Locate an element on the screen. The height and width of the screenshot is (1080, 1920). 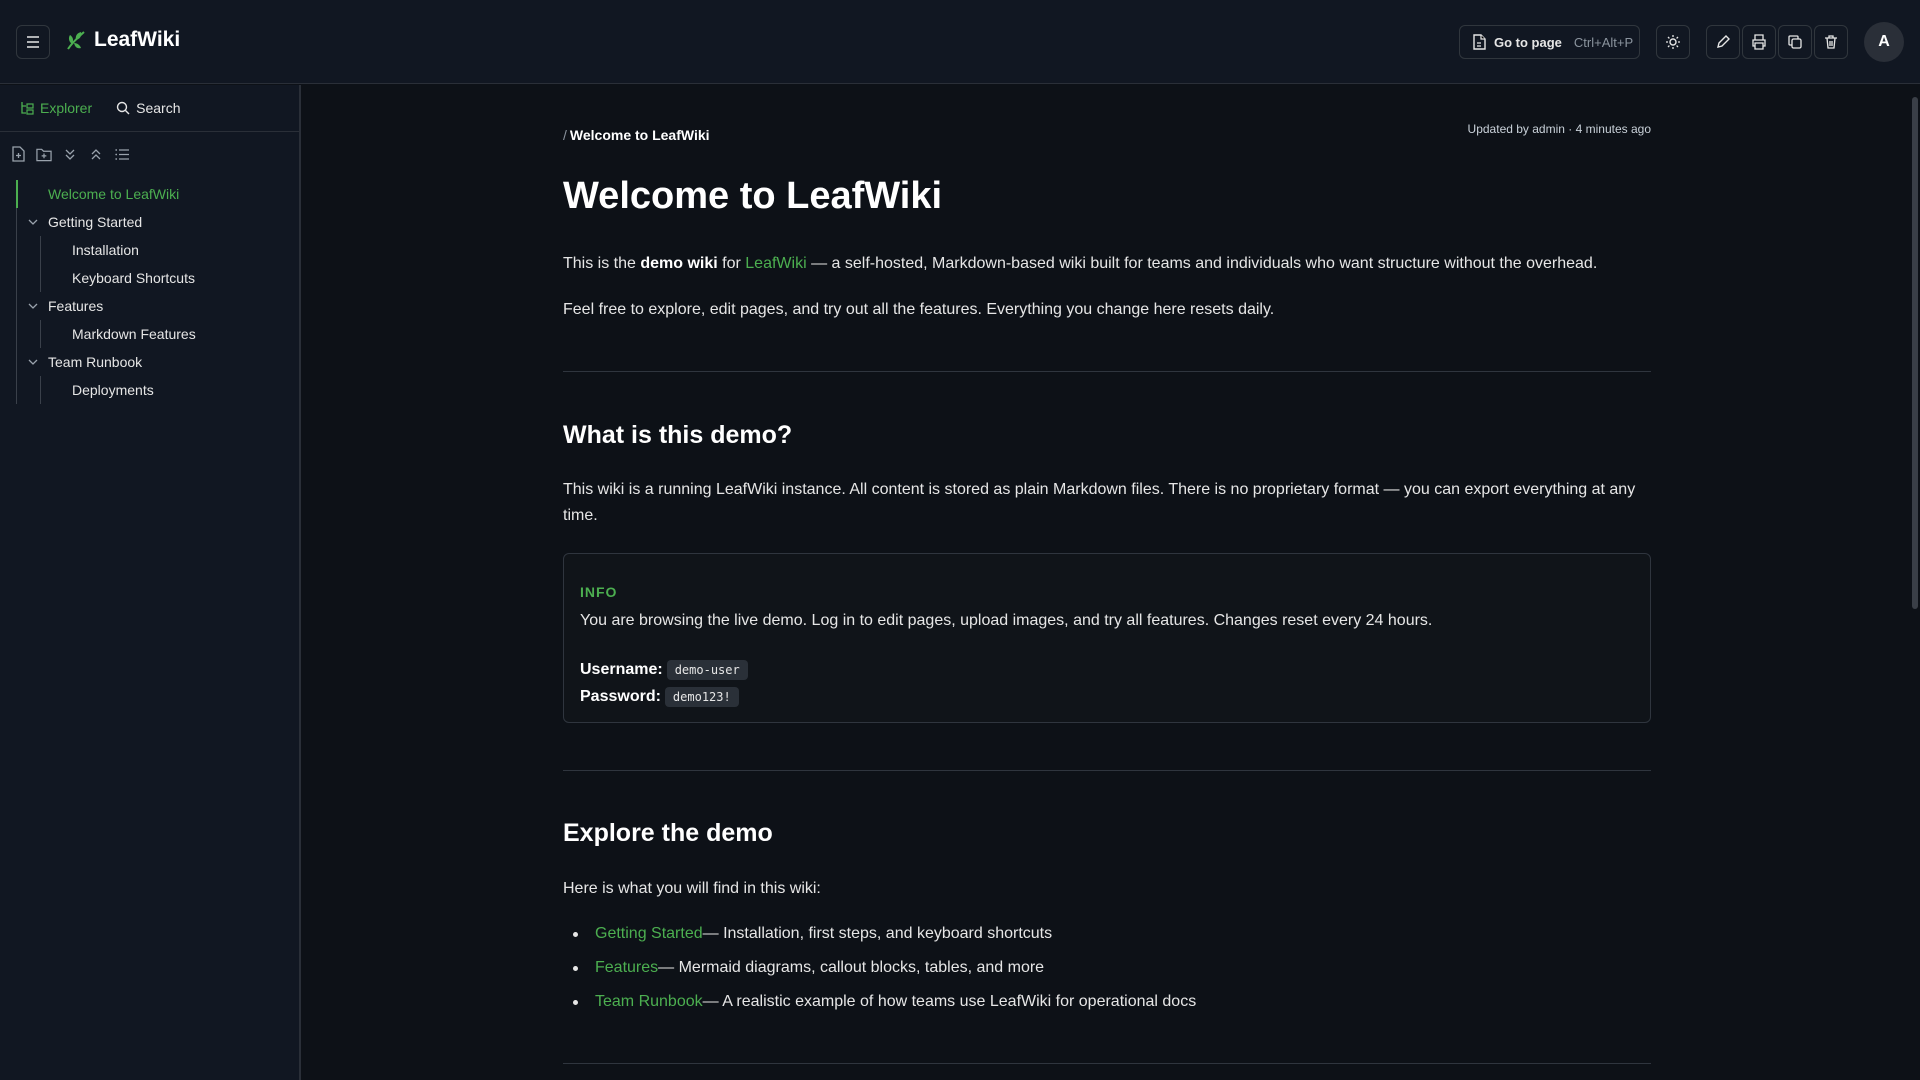
tab-explorer-label: Explorer is located at coordinates (66, 108).